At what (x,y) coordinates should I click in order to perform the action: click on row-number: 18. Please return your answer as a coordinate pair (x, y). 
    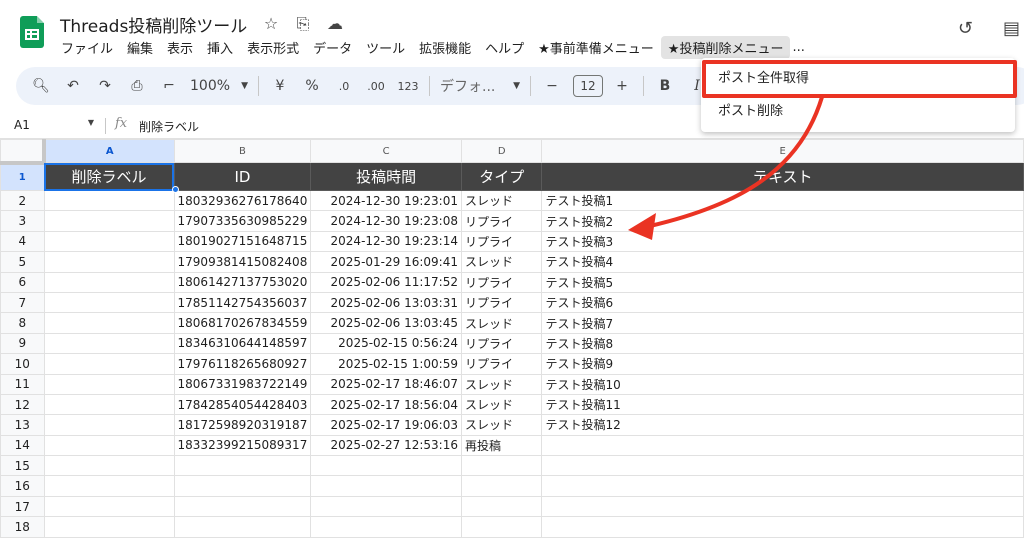
    Looking at the image, I should click on (22, 527).